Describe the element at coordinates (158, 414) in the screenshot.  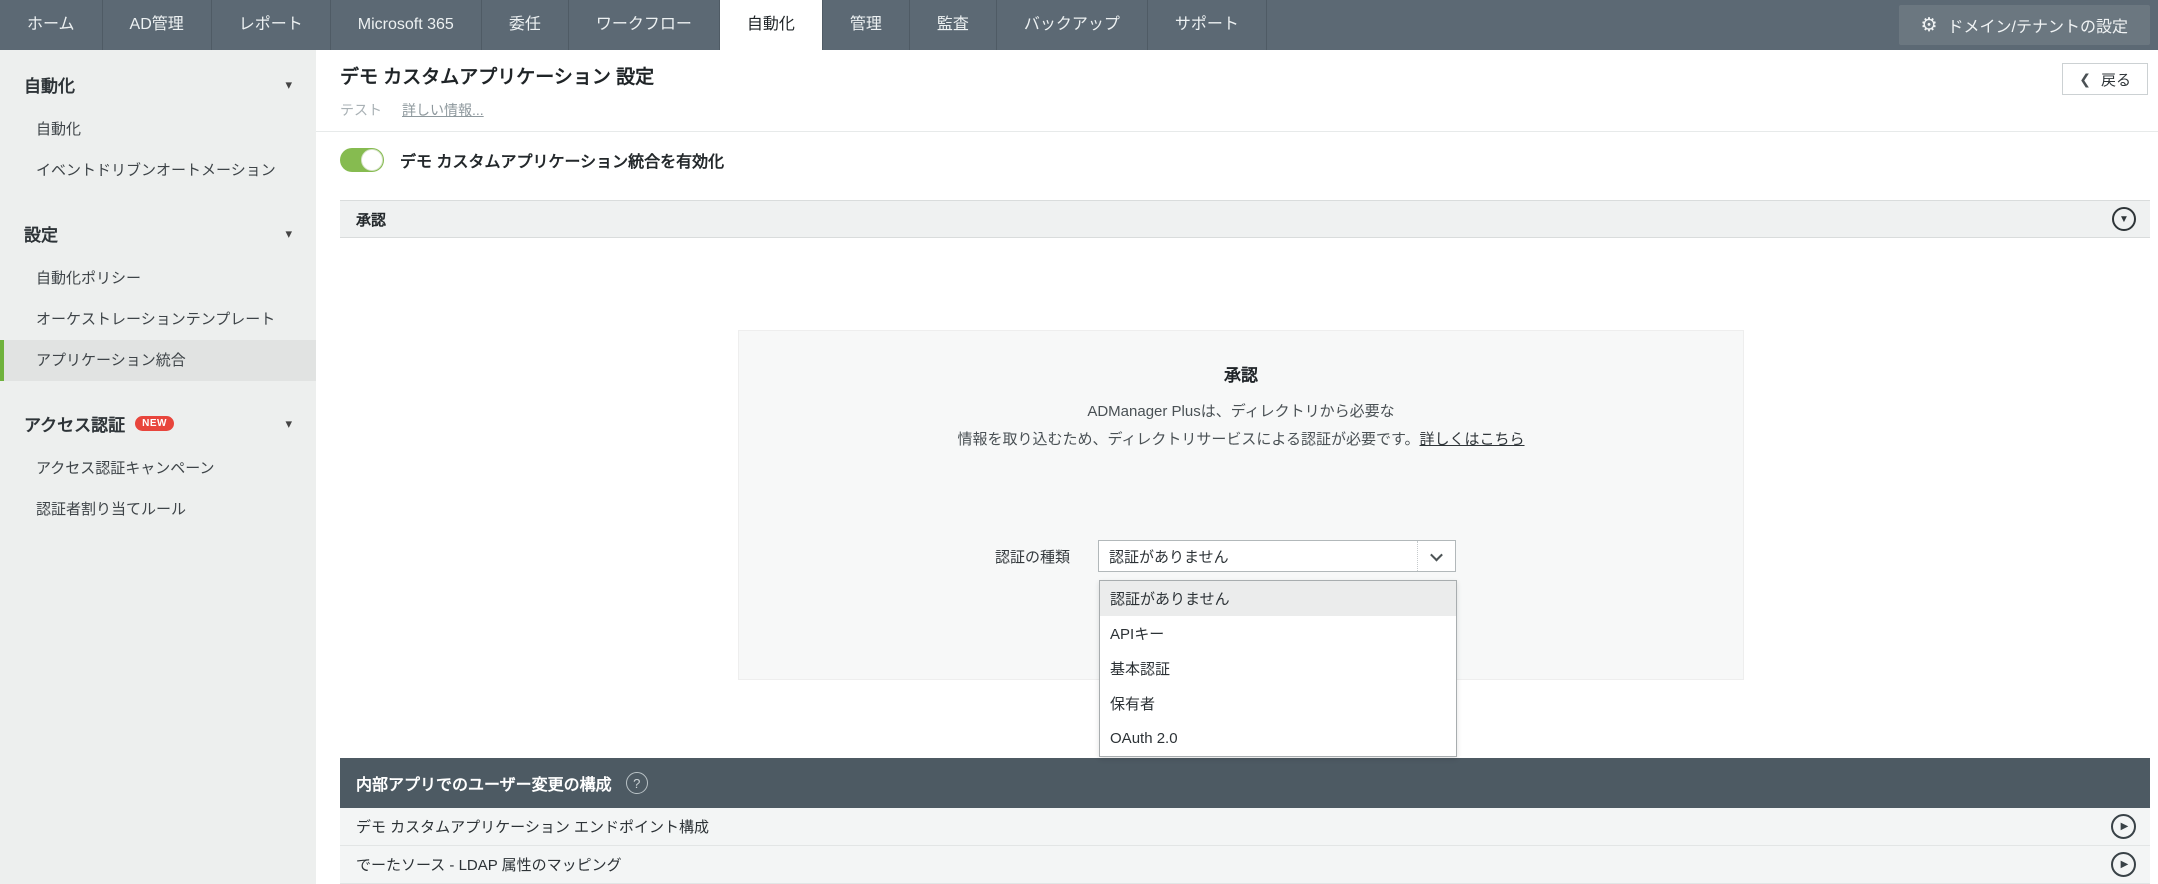
I see `sidebar-section-access-certification: アクセス認証 NEW ▾` at that location.